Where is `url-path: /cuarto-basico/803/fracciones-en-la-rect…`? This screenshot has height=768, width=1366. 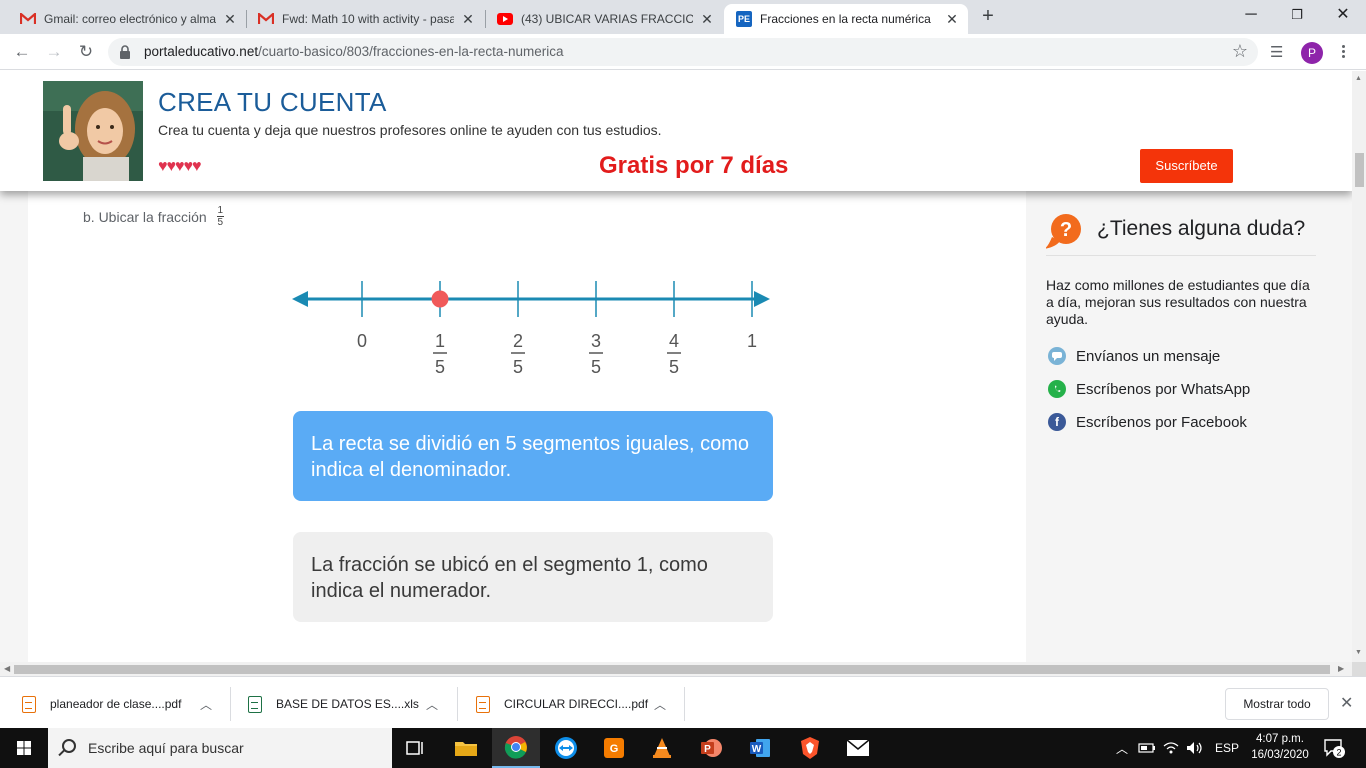 url-path: /cuarto-basico/803/fracciones-en-la-rect… is located at coordinates (411, 51).